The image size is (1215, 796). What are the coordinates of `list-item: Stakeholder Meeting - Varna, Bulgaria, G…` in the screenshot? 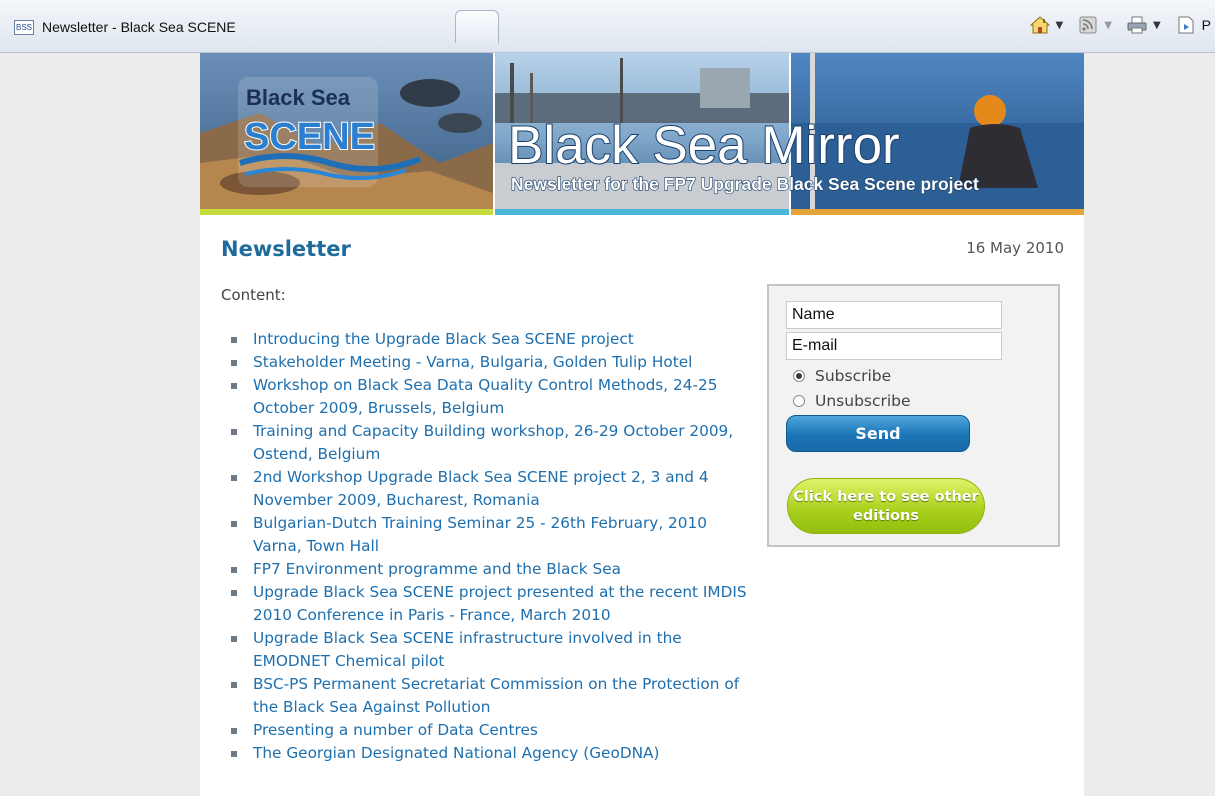 It's located at (488, 362).